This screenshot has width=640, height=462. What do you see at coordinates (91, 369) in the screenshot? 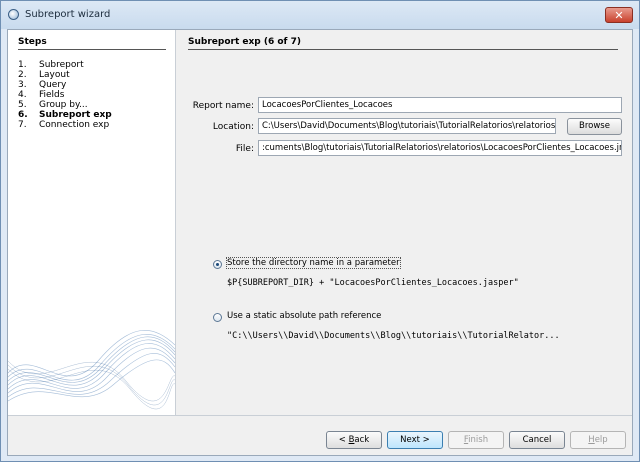
I see `decorative-waves-image` at bounding box center [91, 369].